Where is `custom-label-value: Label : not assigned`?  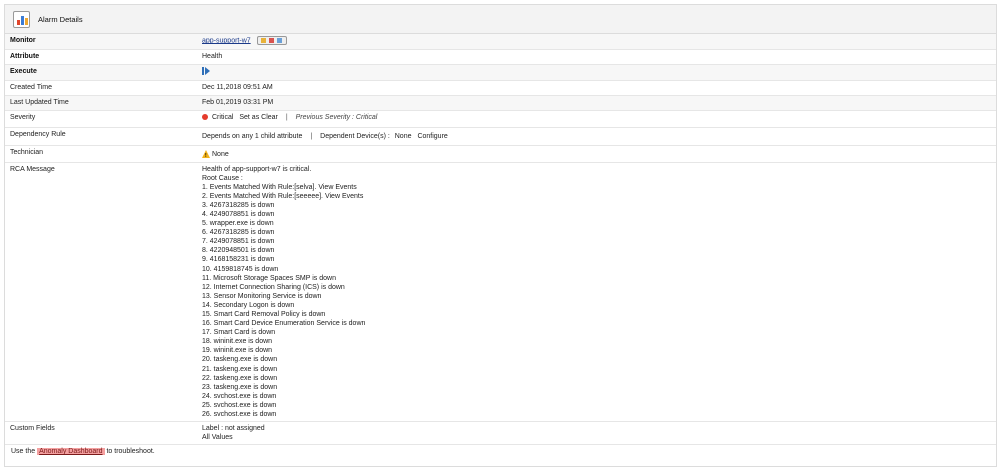 custom-label-value: Label : not assigned is located at coordinates (233, 429).